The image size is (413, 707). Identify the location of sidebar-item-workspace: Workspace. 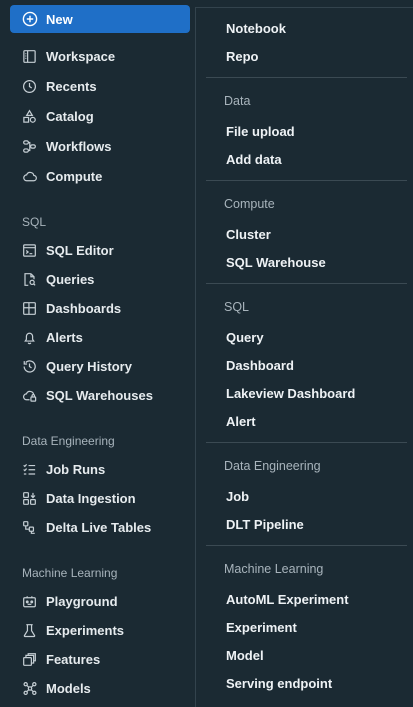
(100, 56).